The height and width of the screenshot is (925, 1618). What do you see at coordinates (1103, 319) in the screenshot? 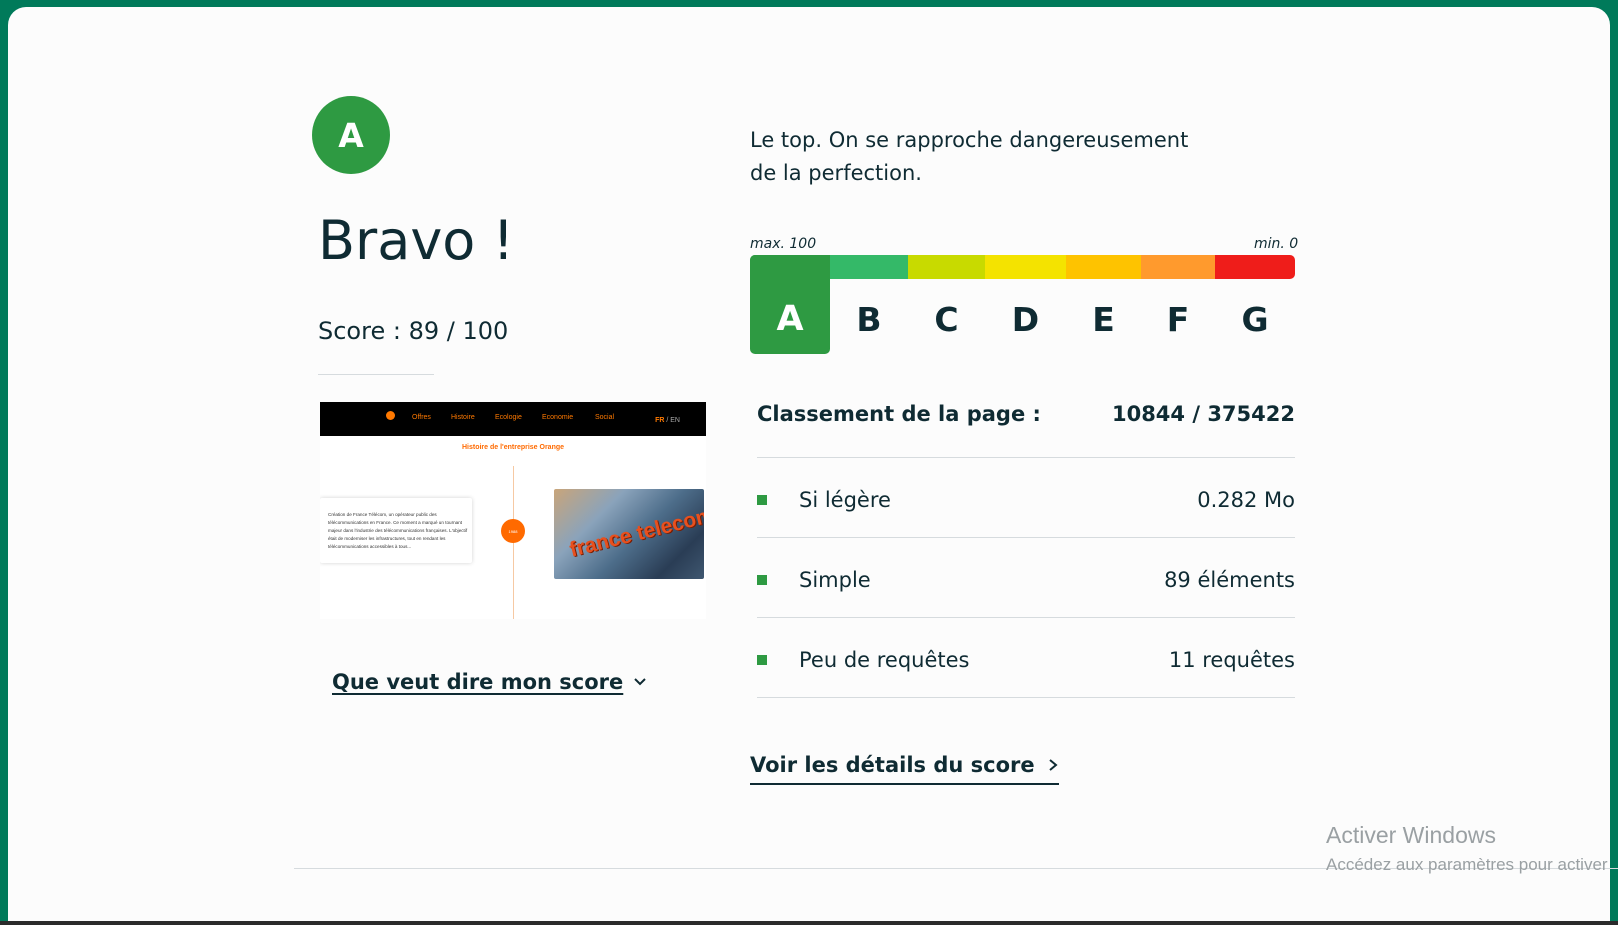
I see `scale-letter: E` at bounding box center [1103, 319].